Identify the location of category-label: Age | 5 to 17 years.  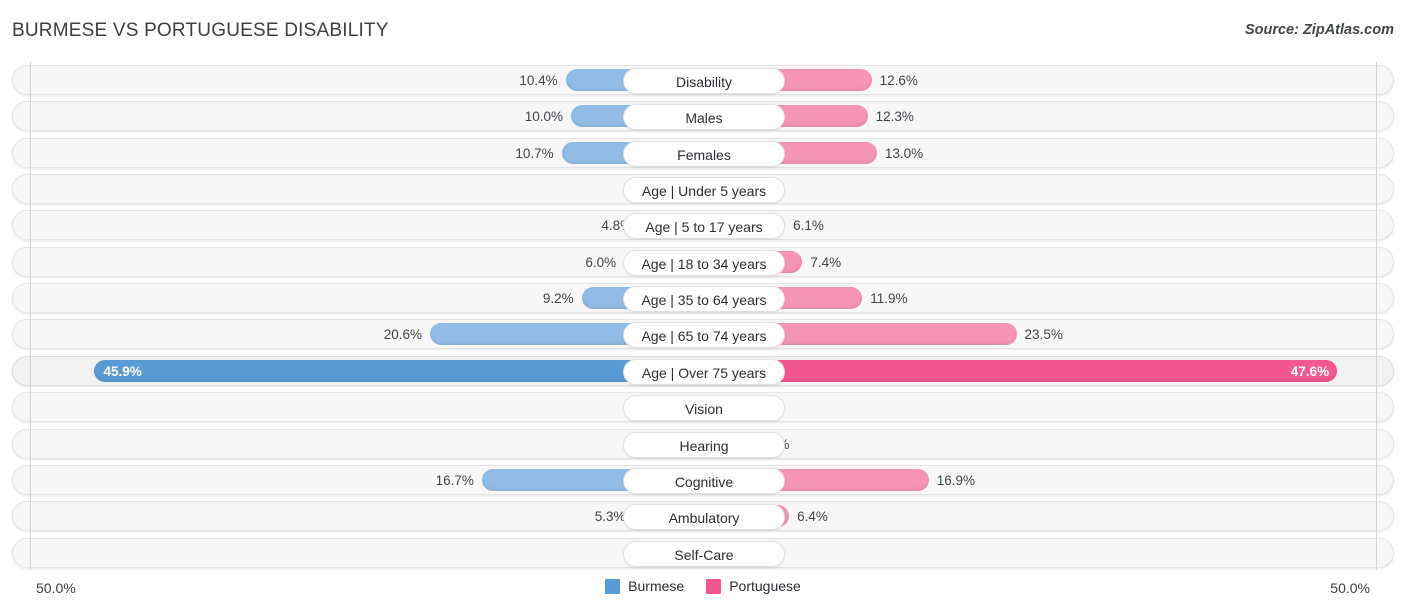
(704, 226).